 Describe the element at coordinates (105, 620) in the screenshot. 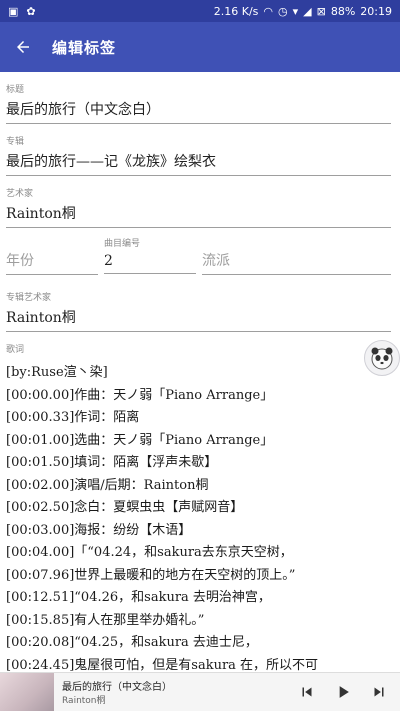

I see `lyric-line: [00:15.85]有人在那里举办婚礼。”` at that location.